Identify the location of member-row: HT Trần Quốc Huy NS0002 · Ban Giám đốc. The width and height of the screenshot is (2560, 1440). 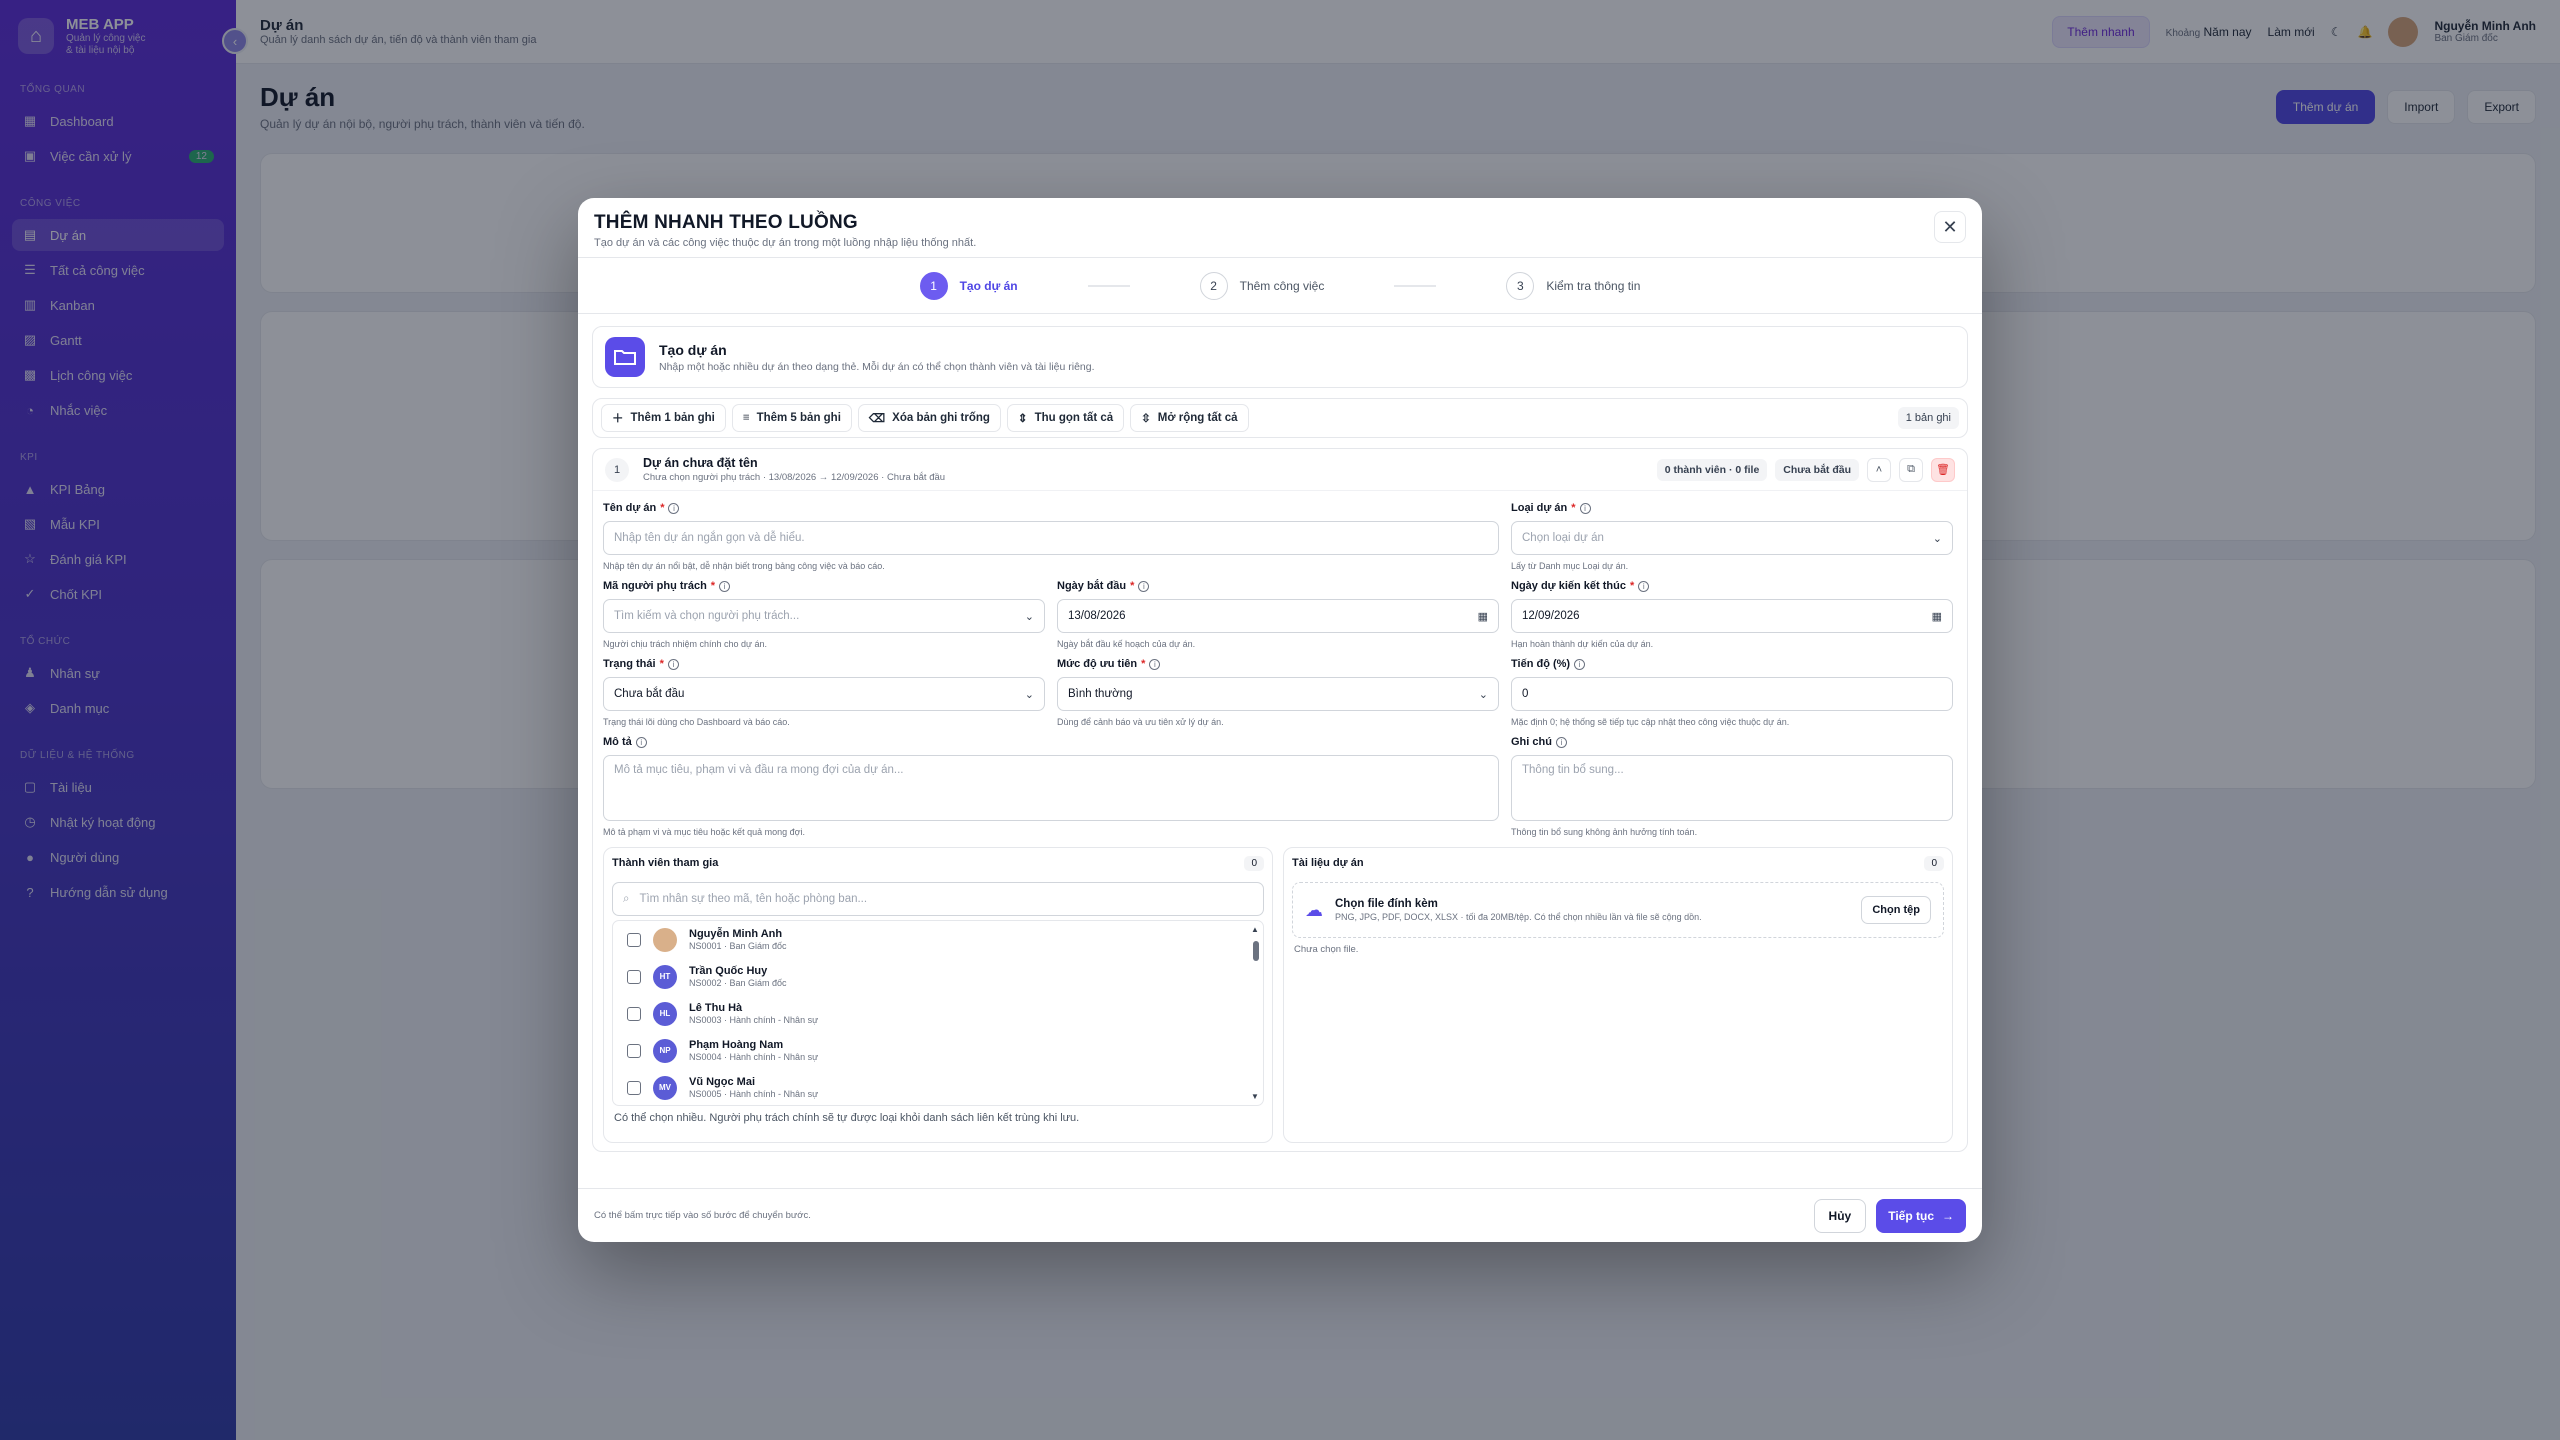
(938, 976).